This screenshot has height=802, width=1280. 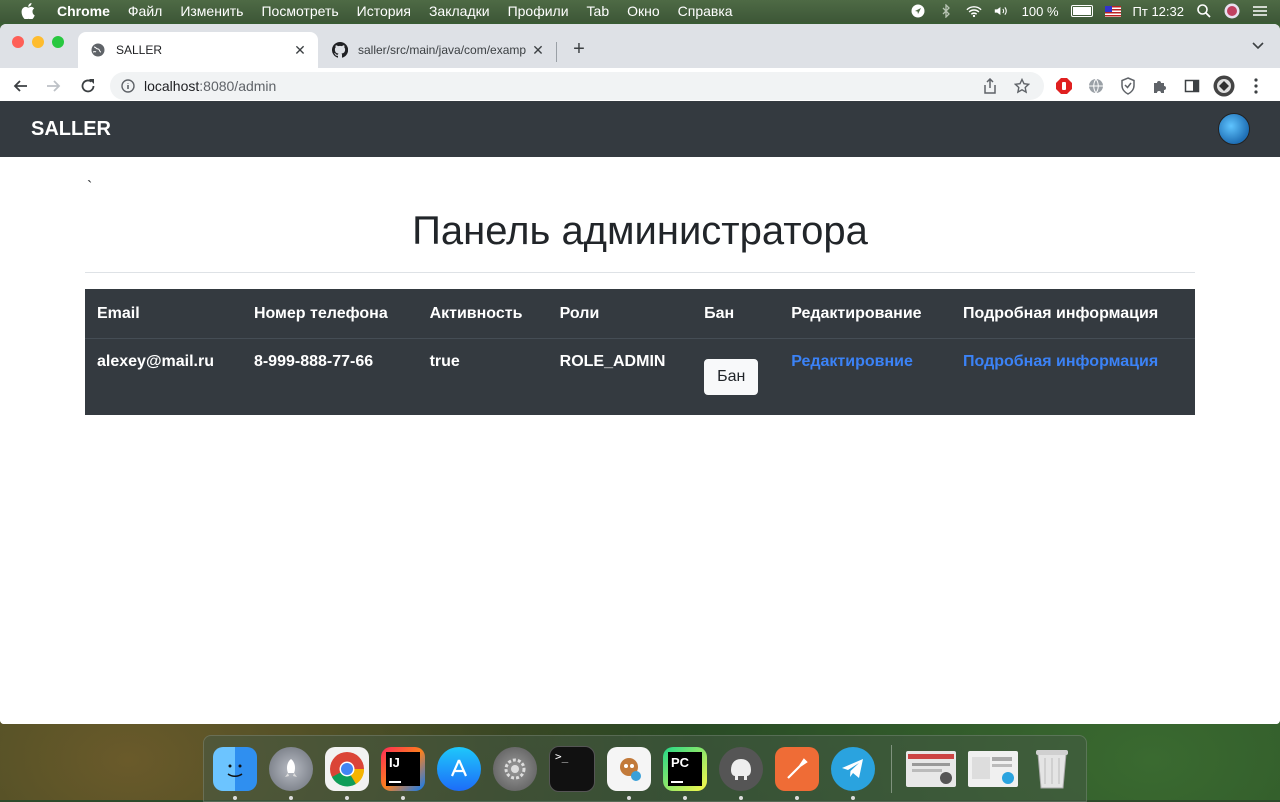 I want to click on col-phone-header: Номер телефона, so click(x=329, y=314).